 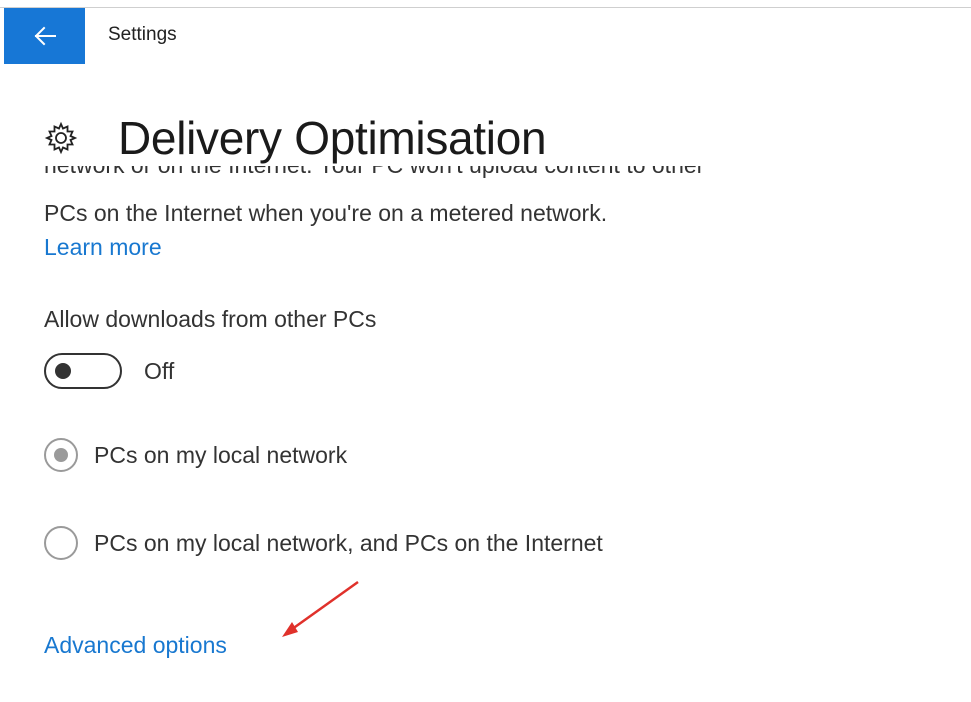 What do you see at coordinates (221, 454) in the screenshot?
I see `radio-label-local-network: PCs on my local network` at bounding box center [221, 454].